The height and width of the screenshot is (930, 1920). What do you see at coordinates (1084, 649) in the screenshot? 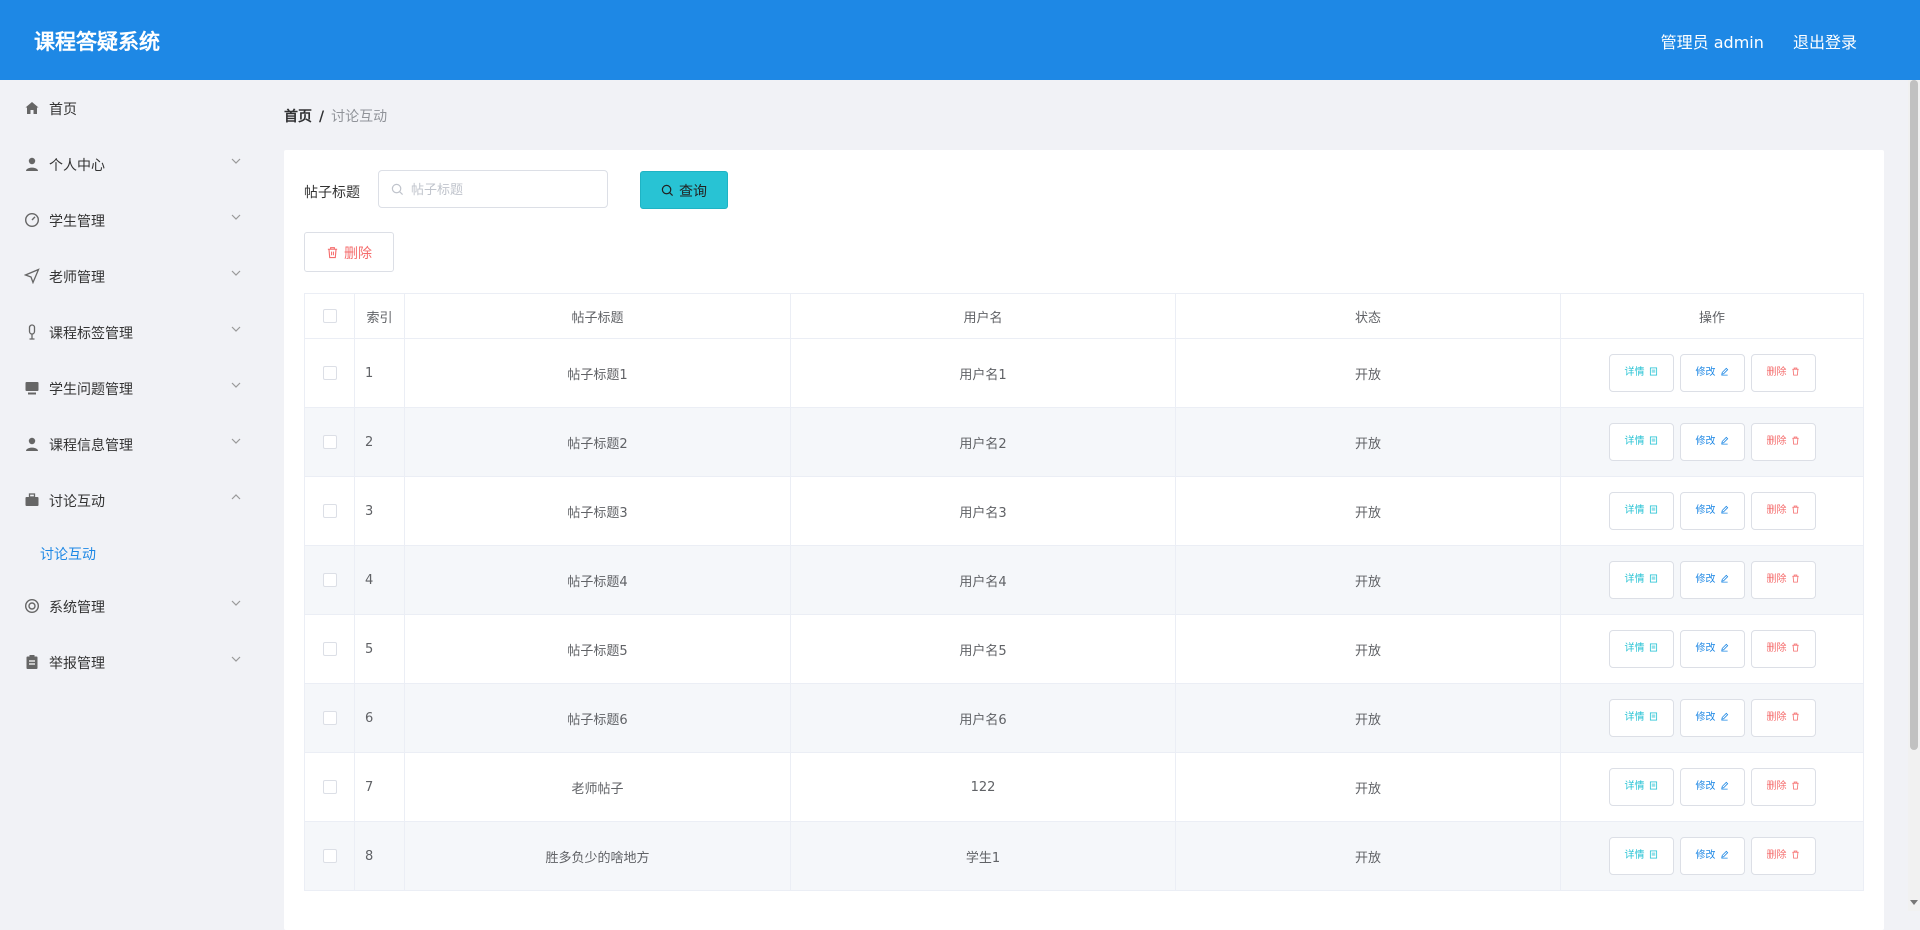
I see `table-row: 5 帖子标题5 用户名5 开放 详情 修改 删除` at bounding box center [1084, 649].